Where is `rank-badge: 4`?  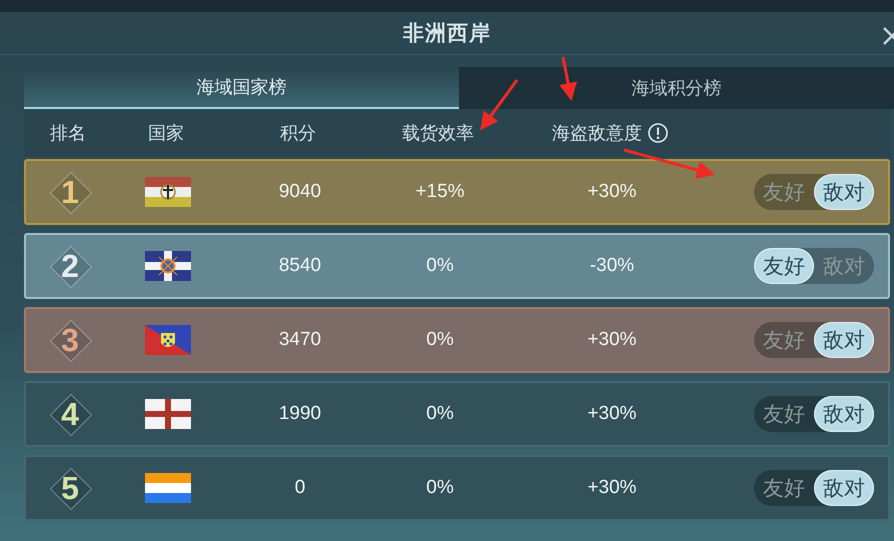 rank-badge: 4 is located at coordinates (70, 414).